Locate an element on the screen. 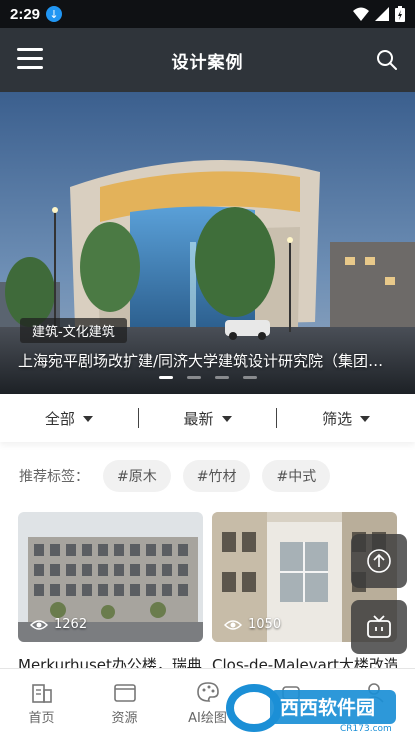 The width and height of the screenshot is (415, 738). tv-button is located at coordinates (379, 627).